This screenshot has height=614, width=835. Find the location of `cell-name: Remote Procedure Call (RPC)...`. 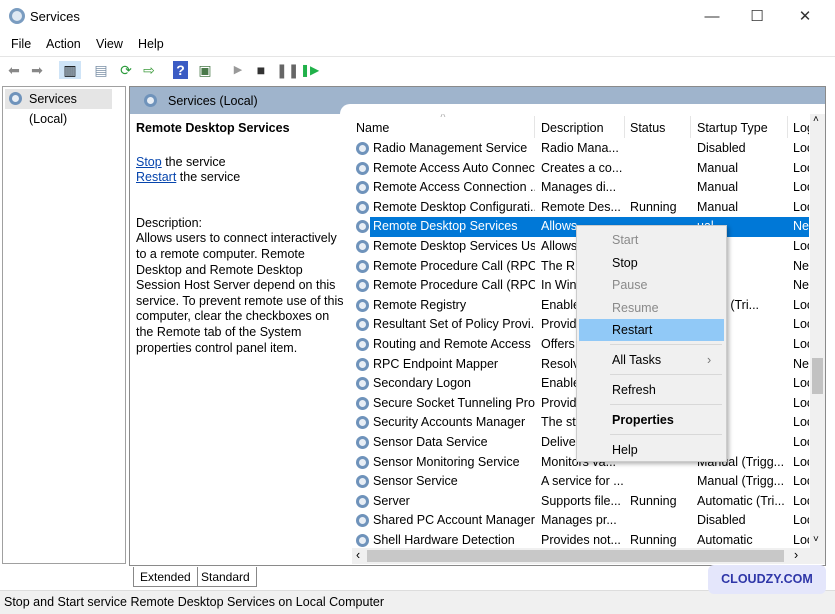

cell-name: Remote Procedure Call (RPC)... is located at coordinates (454, 285).